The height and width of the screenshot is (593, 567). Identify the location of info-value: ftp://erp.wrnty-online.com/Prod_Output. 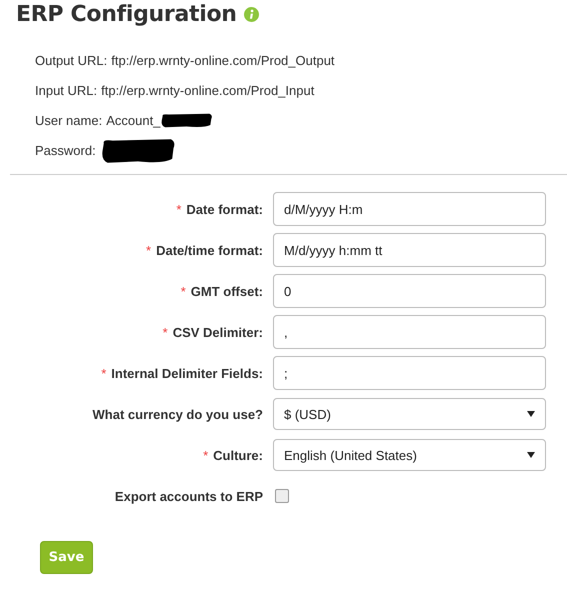
(223, 60).